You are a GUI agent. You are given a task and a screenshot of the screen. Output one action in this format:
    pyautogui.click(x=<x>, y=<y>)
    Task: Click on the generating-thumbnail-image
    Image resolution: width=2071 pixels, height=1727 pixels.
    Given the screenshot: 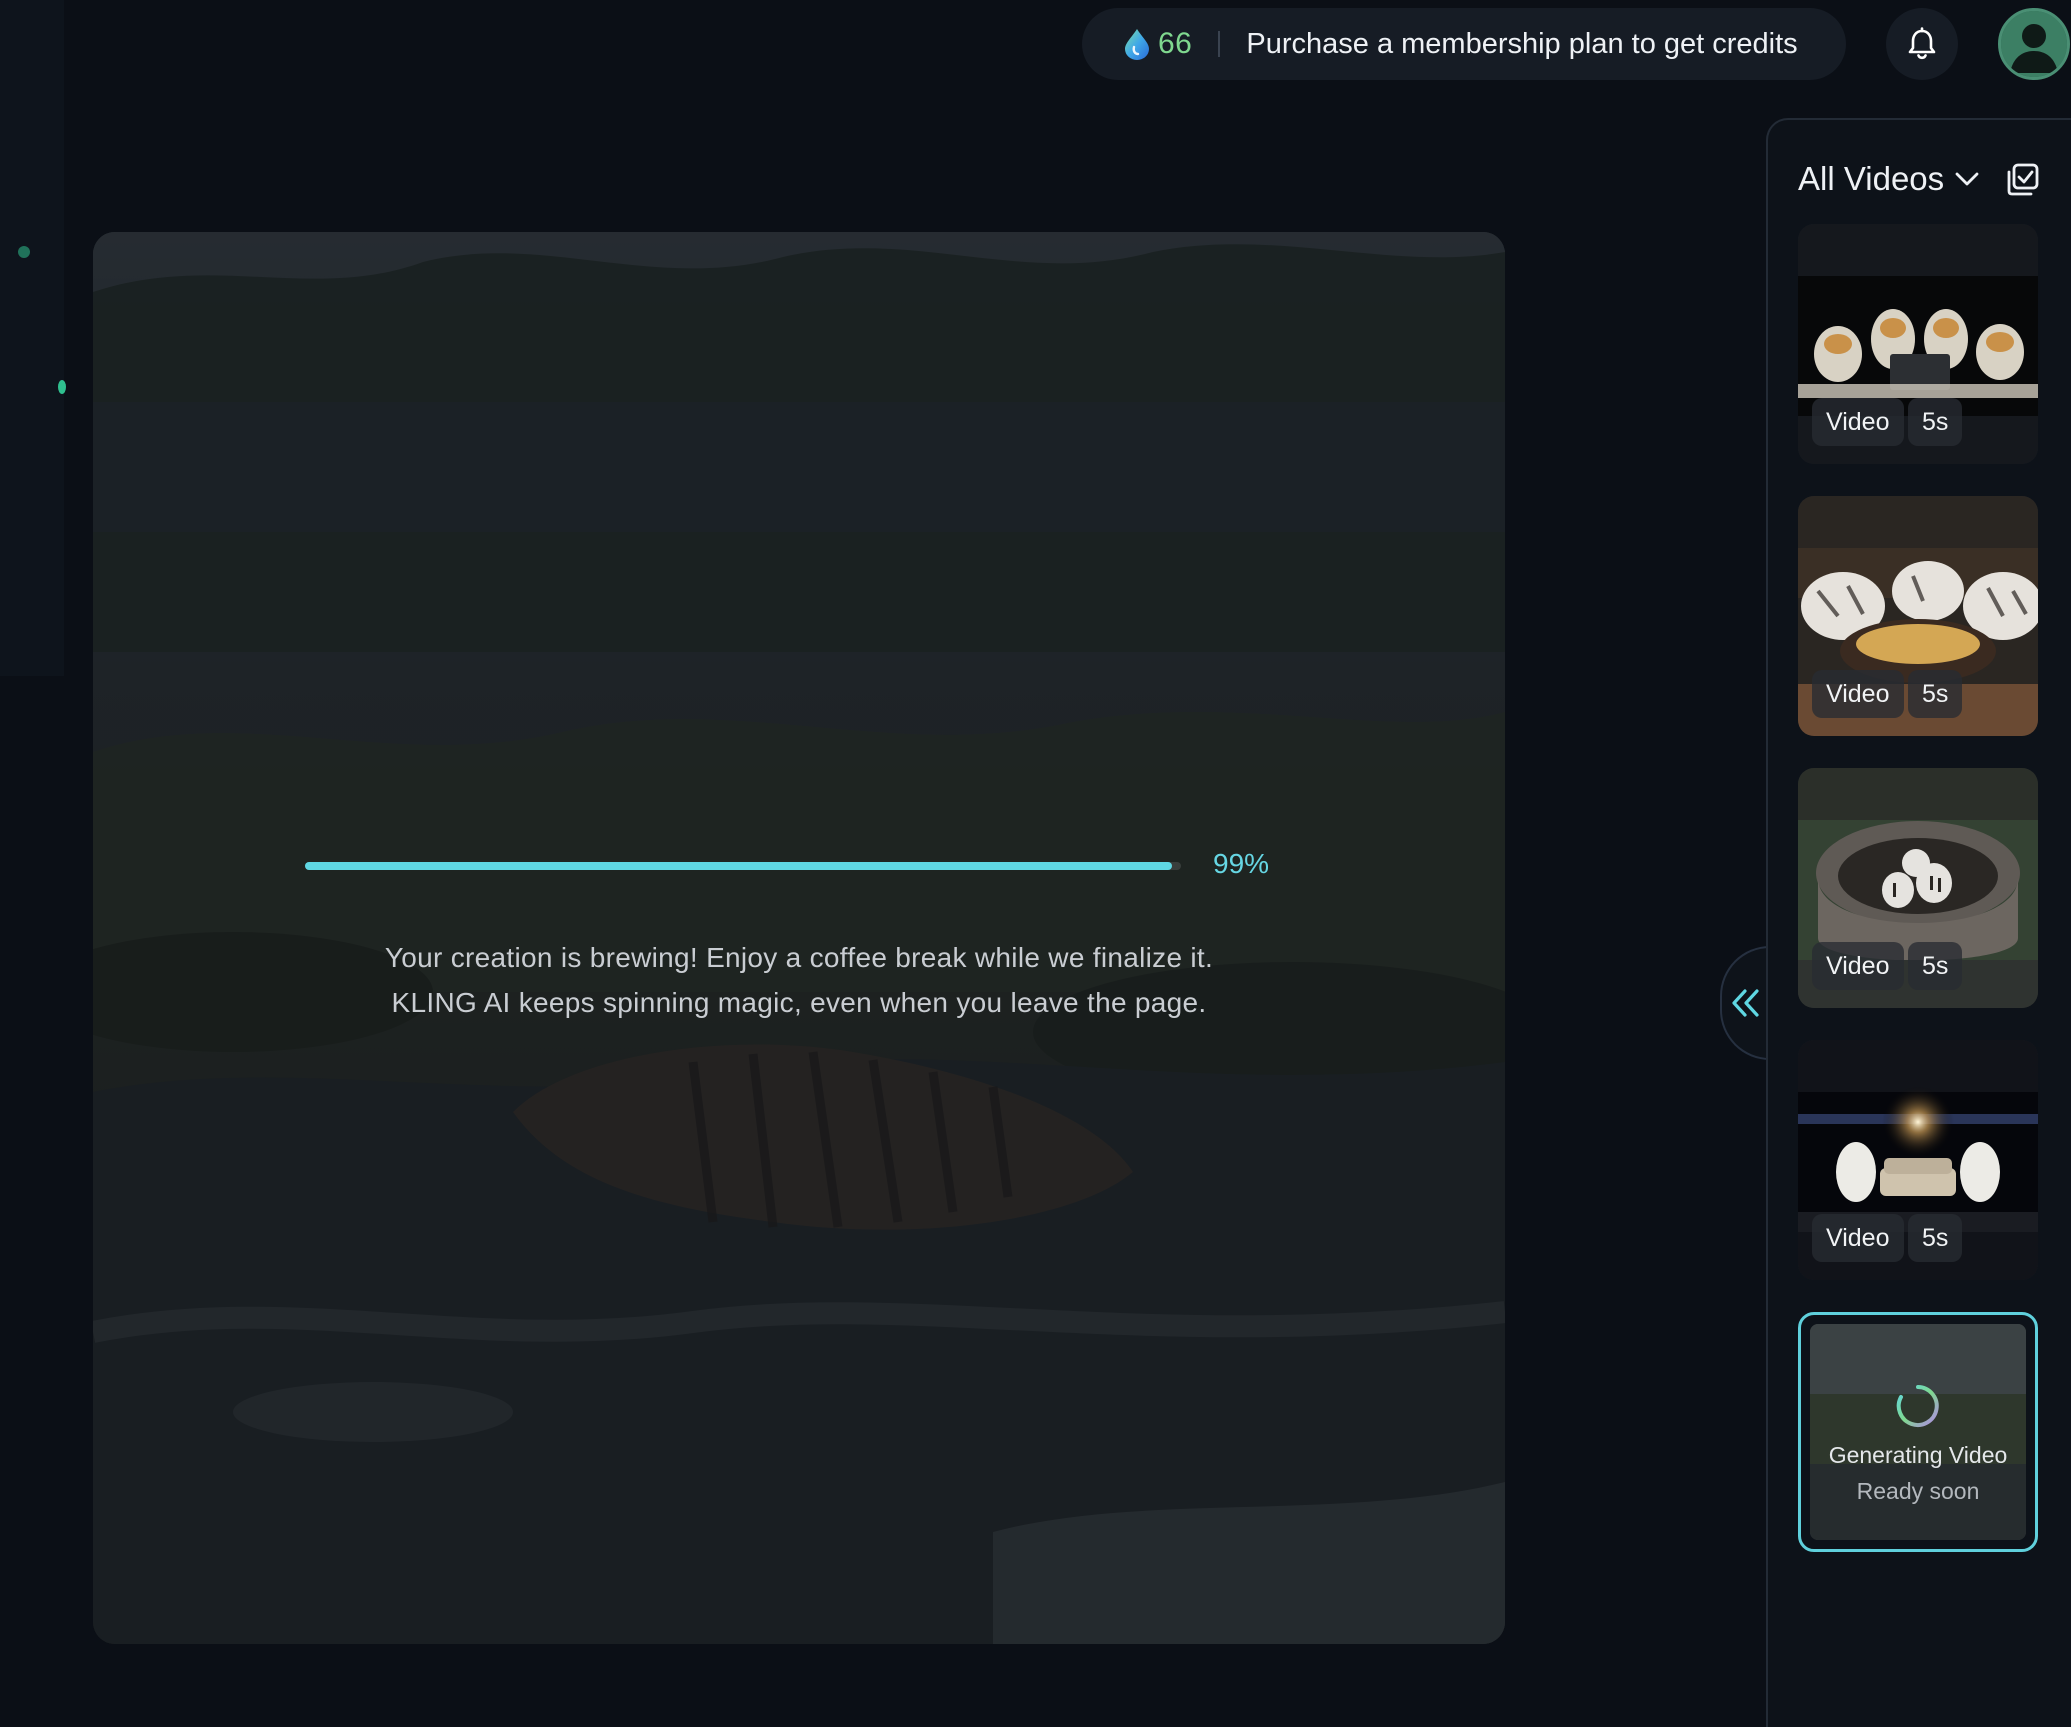 What is the action you would take?
    pyautogui.click(x=1918, y=1432)
    